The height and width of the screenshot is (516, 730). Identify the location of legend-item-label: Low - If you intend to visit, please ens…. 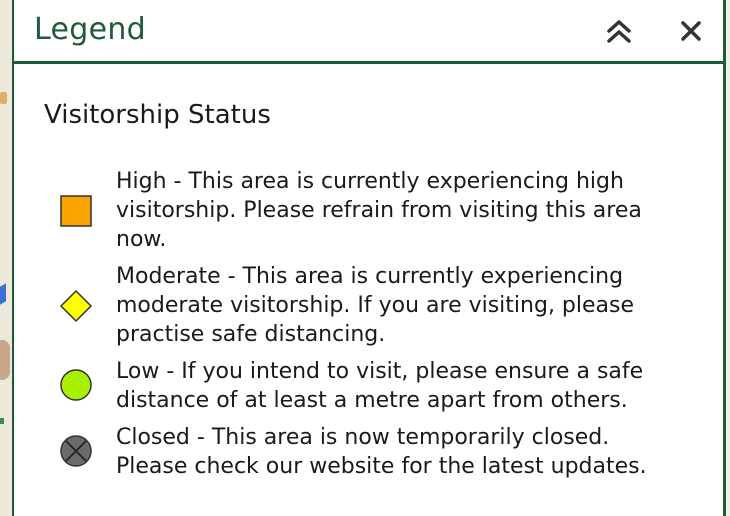
(380, 386).